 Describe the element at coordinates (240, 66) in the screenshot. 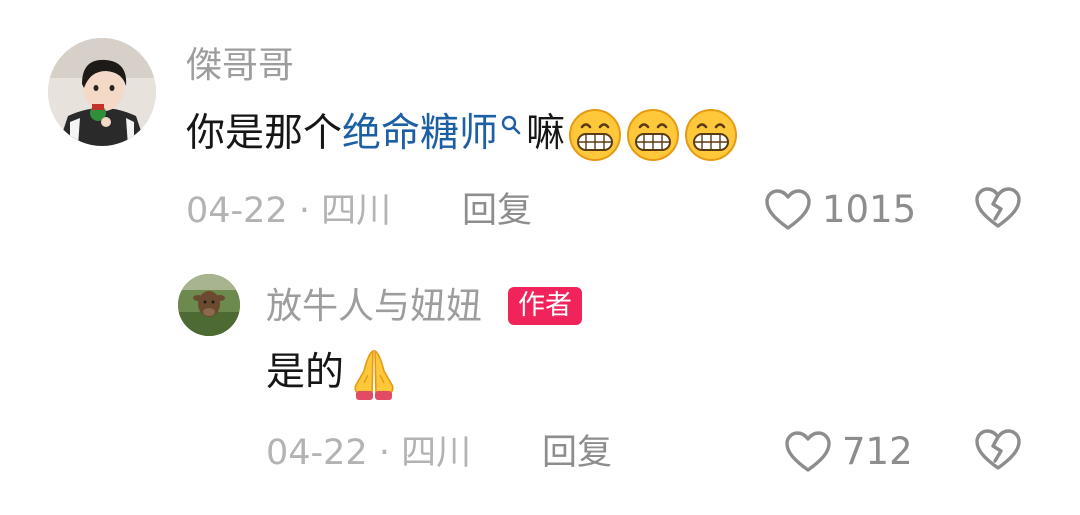

I see `username: 傑哥哥` at that location.